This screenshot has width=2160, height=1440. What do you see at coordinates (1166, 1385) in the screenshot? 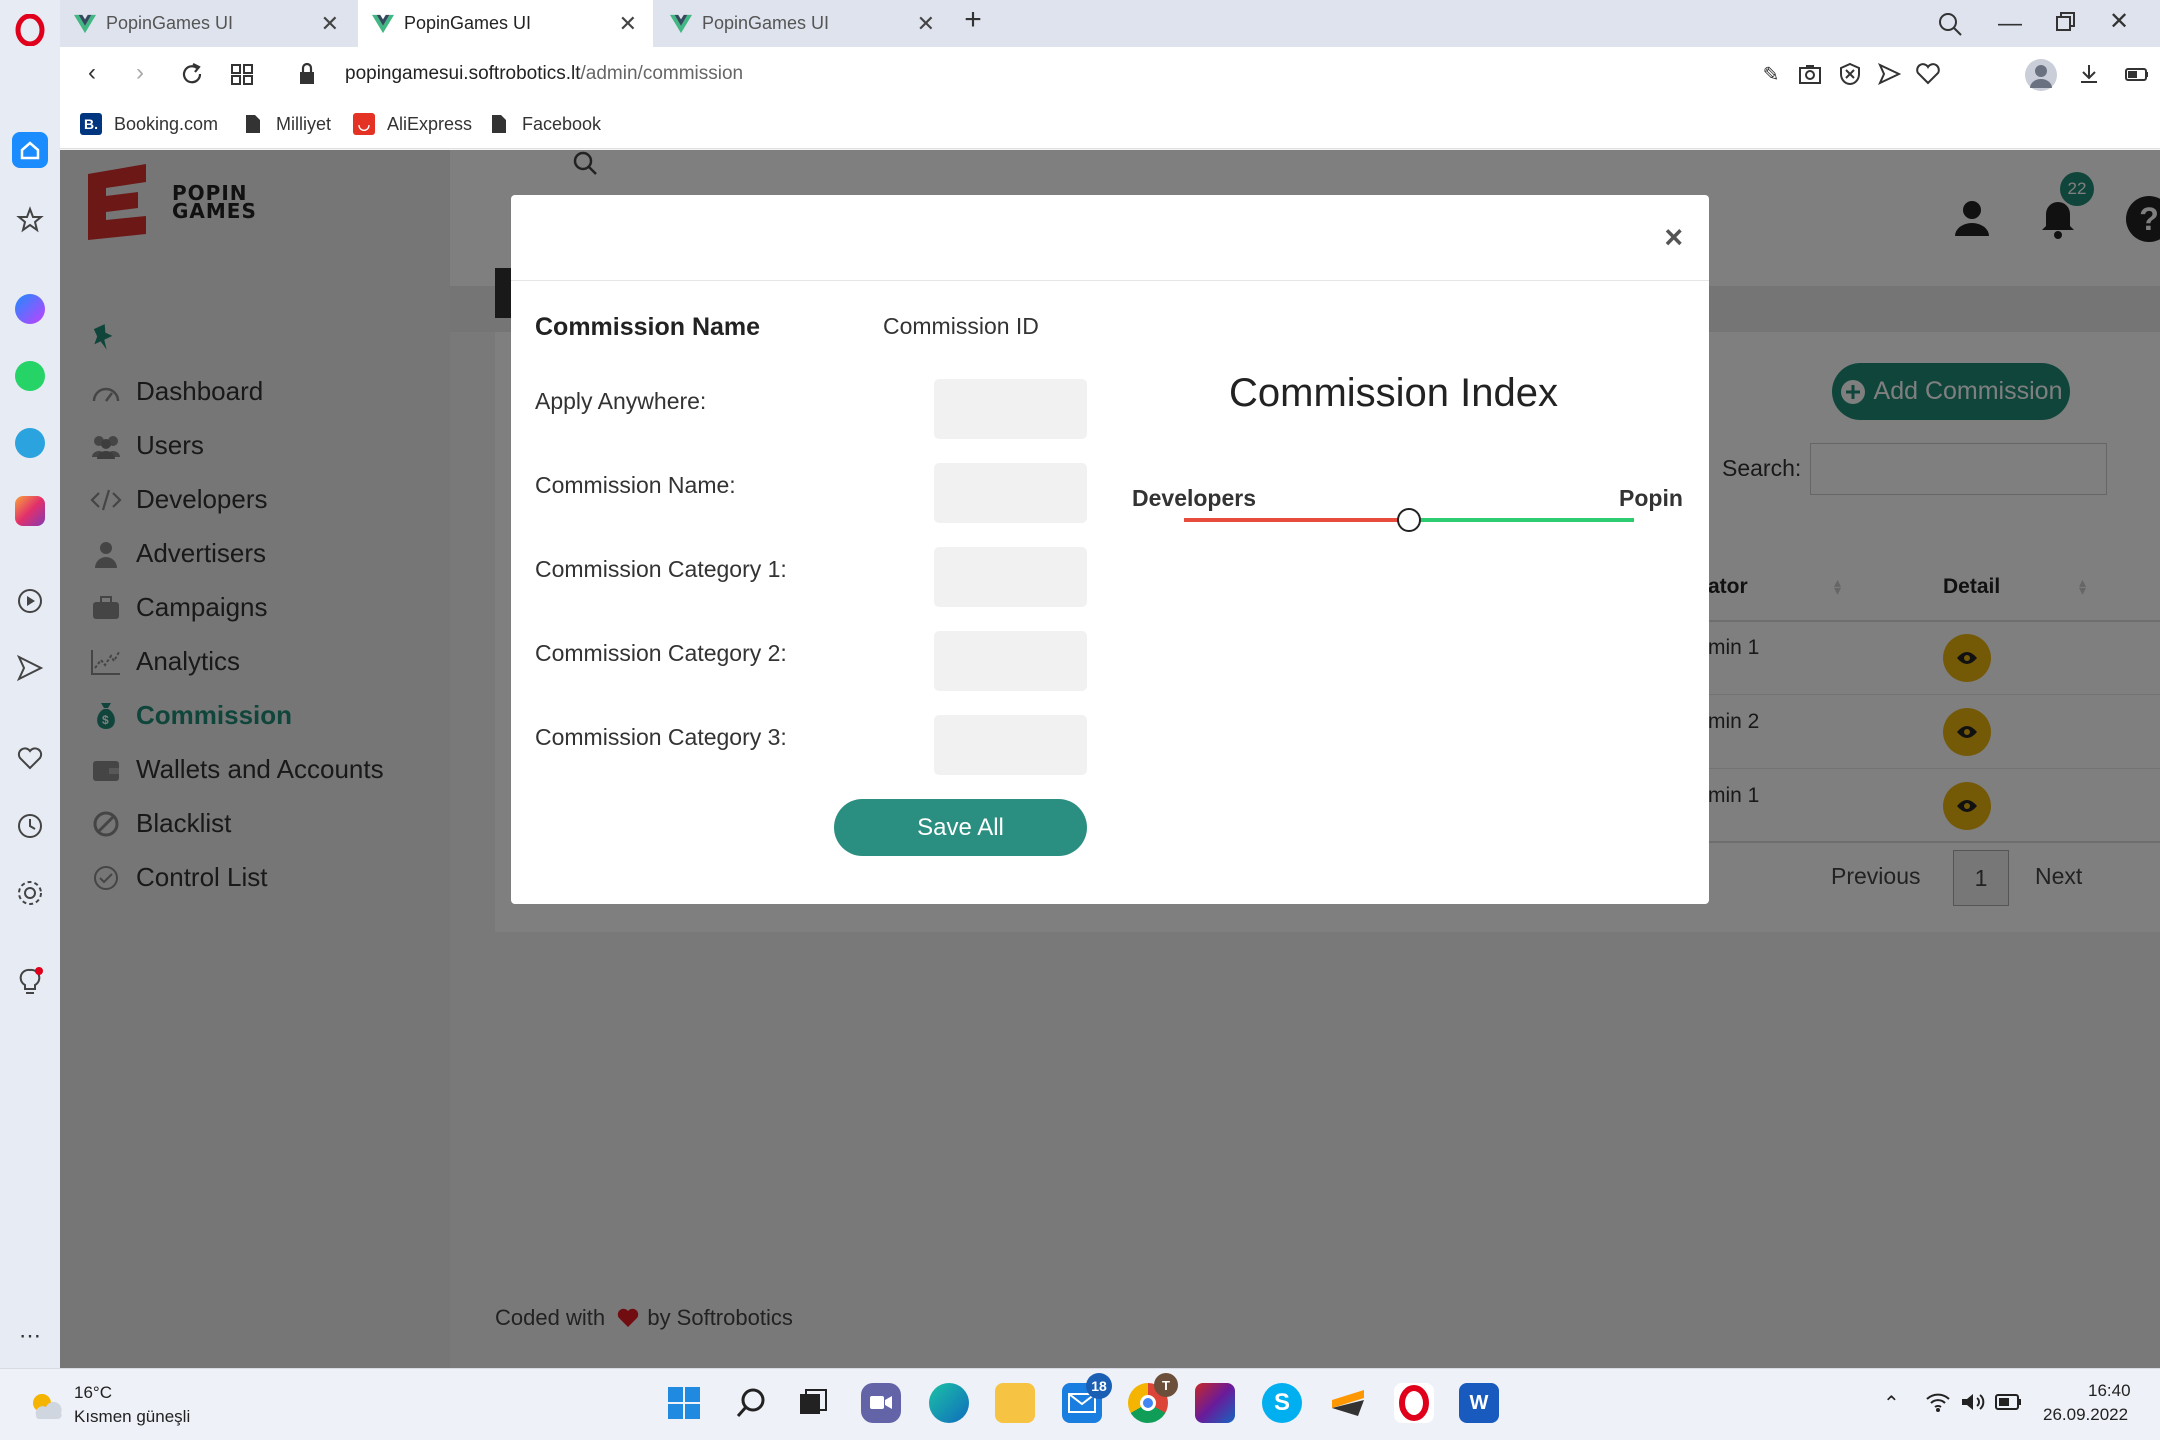
I see `chrome-profile-badge: T` at bounding box center [1166, 1385].